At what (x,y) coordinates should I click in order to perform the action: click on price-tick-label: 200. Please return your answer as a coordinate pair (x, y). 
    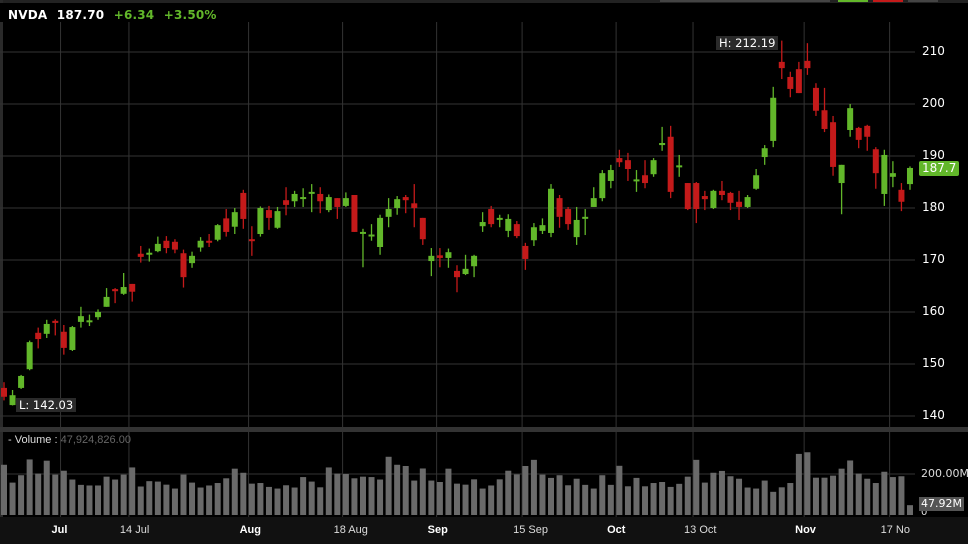
    Looking at the image, I should click on (933, 103).